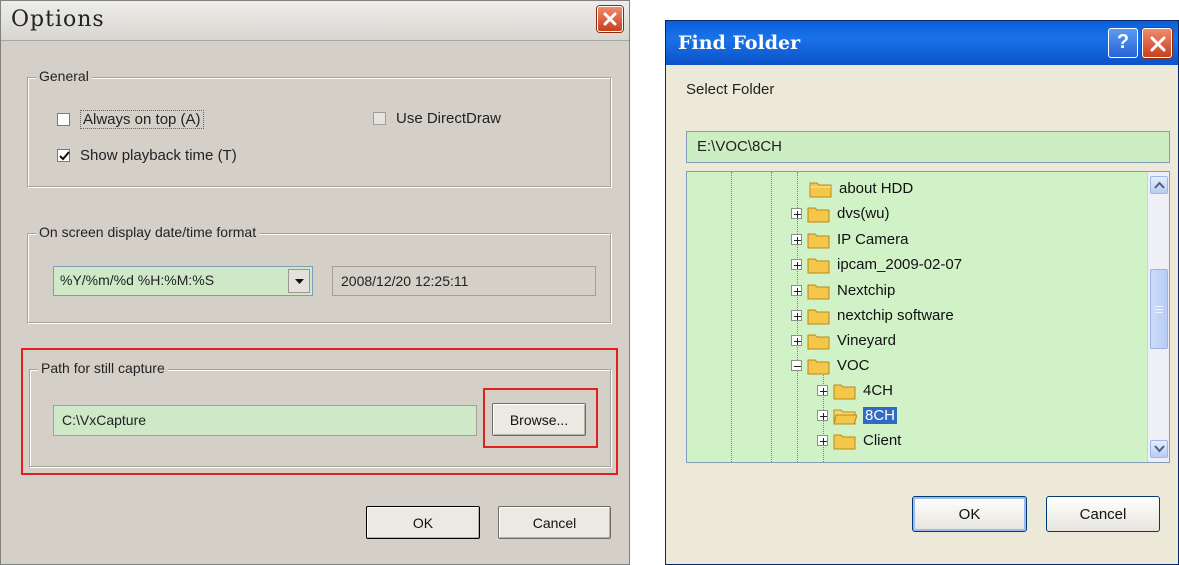 This screenshot has height=565, width=1179. I want to click on tree-item-ip-camera: IP Camera, so click(849, 239).